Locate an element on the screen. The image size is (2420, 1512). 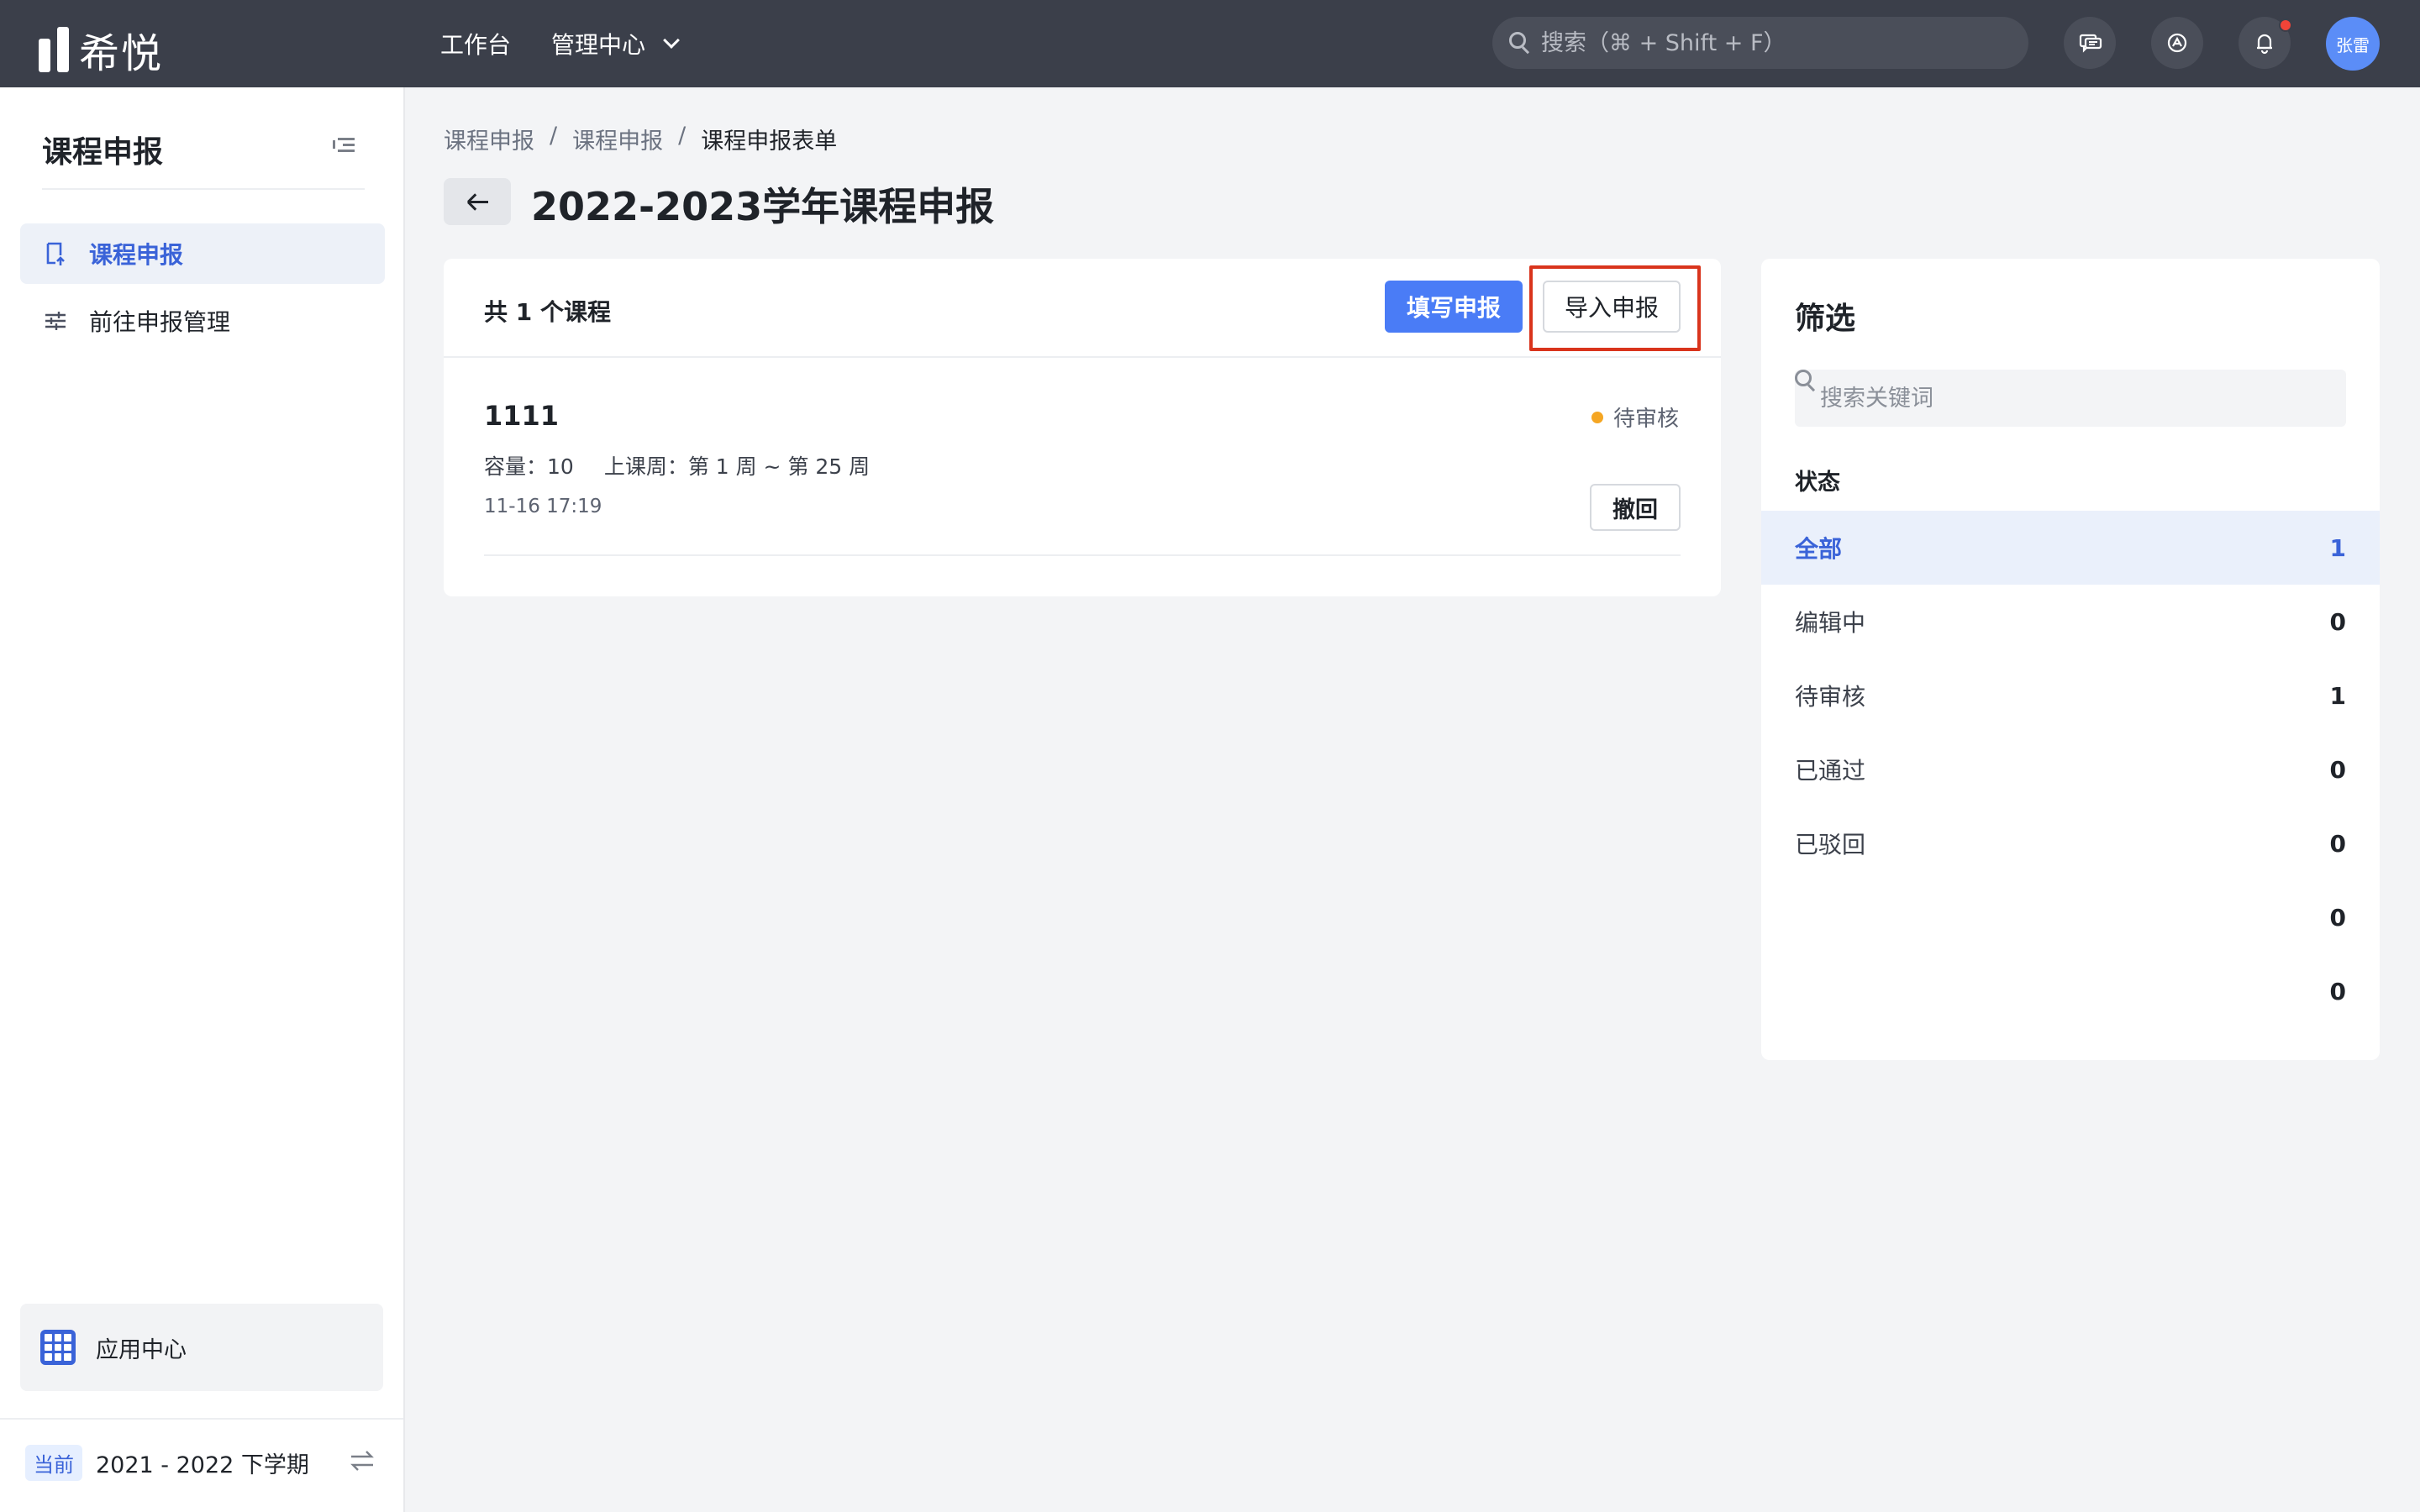
course-timestamp: 11-16 17:19 is located at coordinates (543, 506).